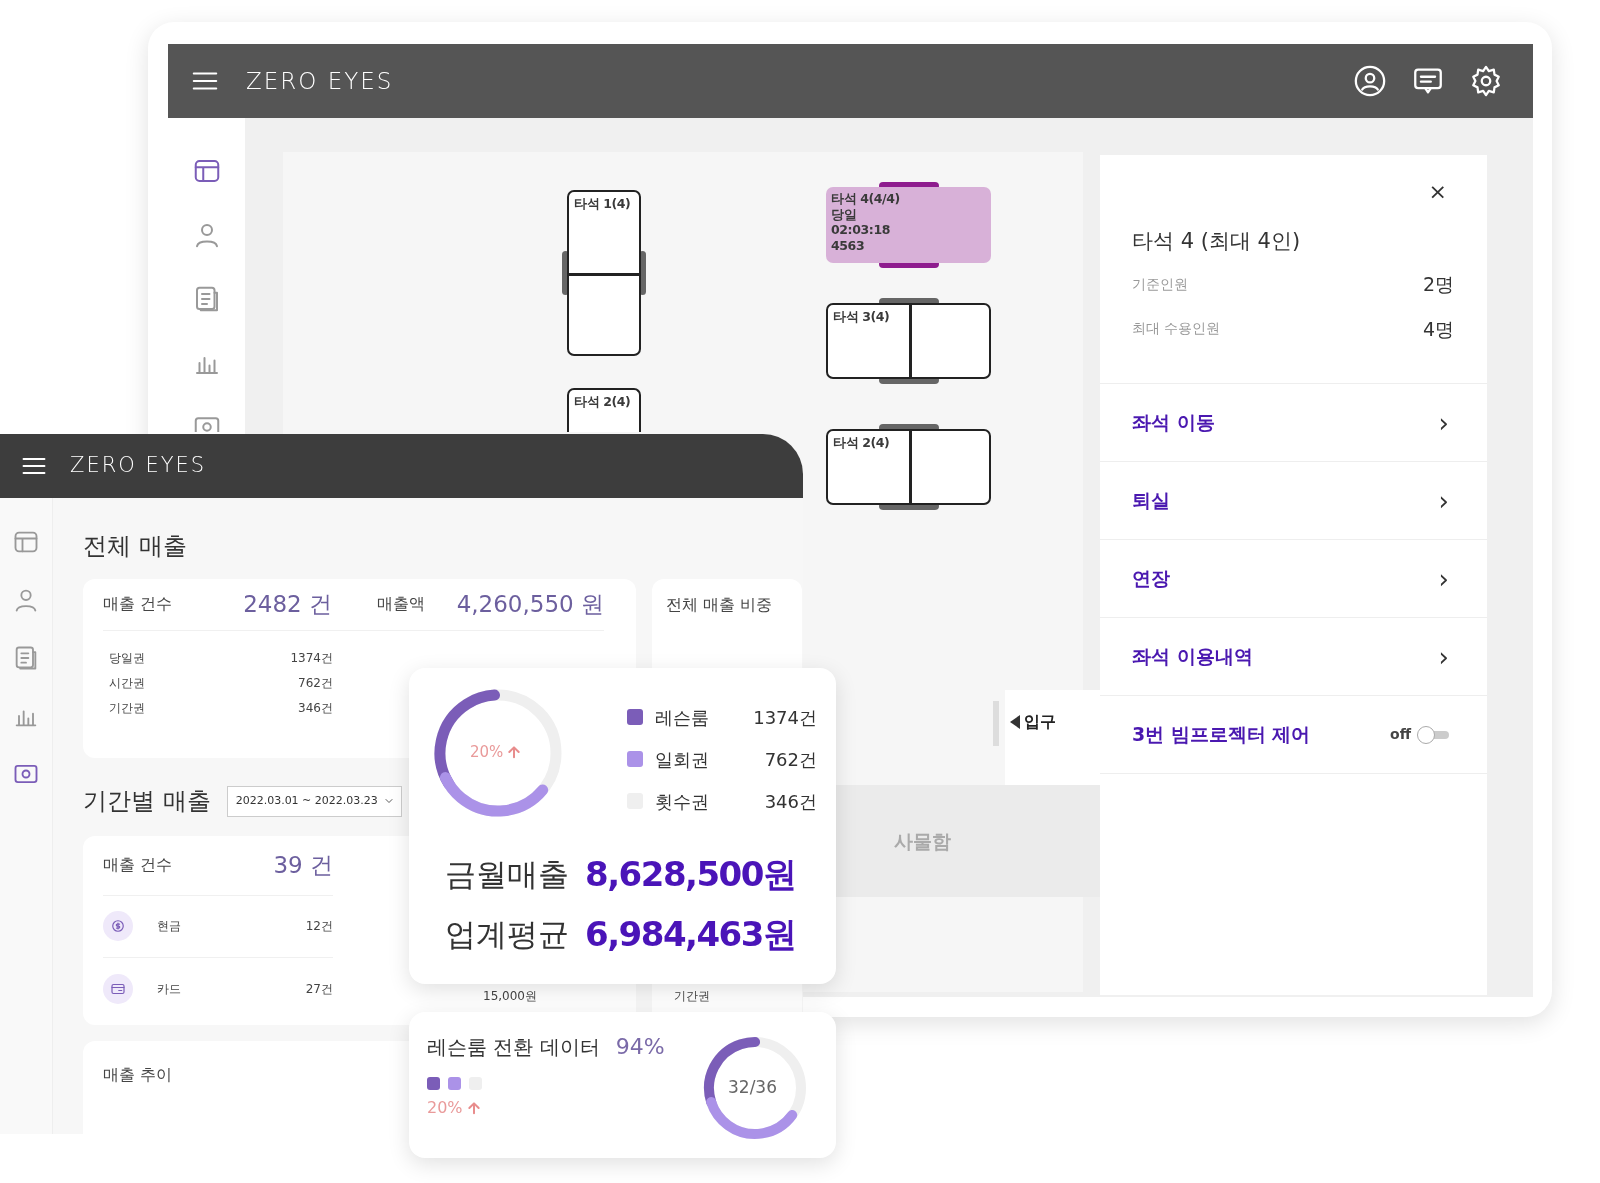 This screenshot has height=1183, width=1600. What do you see at coordinates (690, 934) in the screenshot?
I see `total-value: 6,984,463원` at bounding box center [690, 934].